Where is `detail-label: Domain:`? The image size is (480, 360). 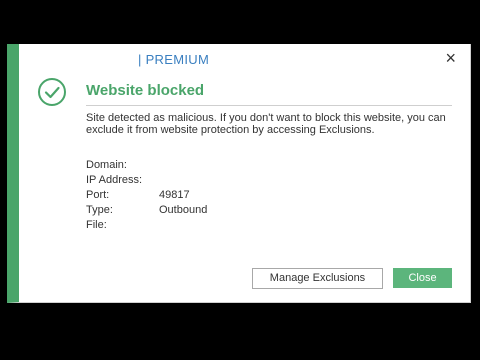 detail-label: Domain: is located at coordinates (106, 165).